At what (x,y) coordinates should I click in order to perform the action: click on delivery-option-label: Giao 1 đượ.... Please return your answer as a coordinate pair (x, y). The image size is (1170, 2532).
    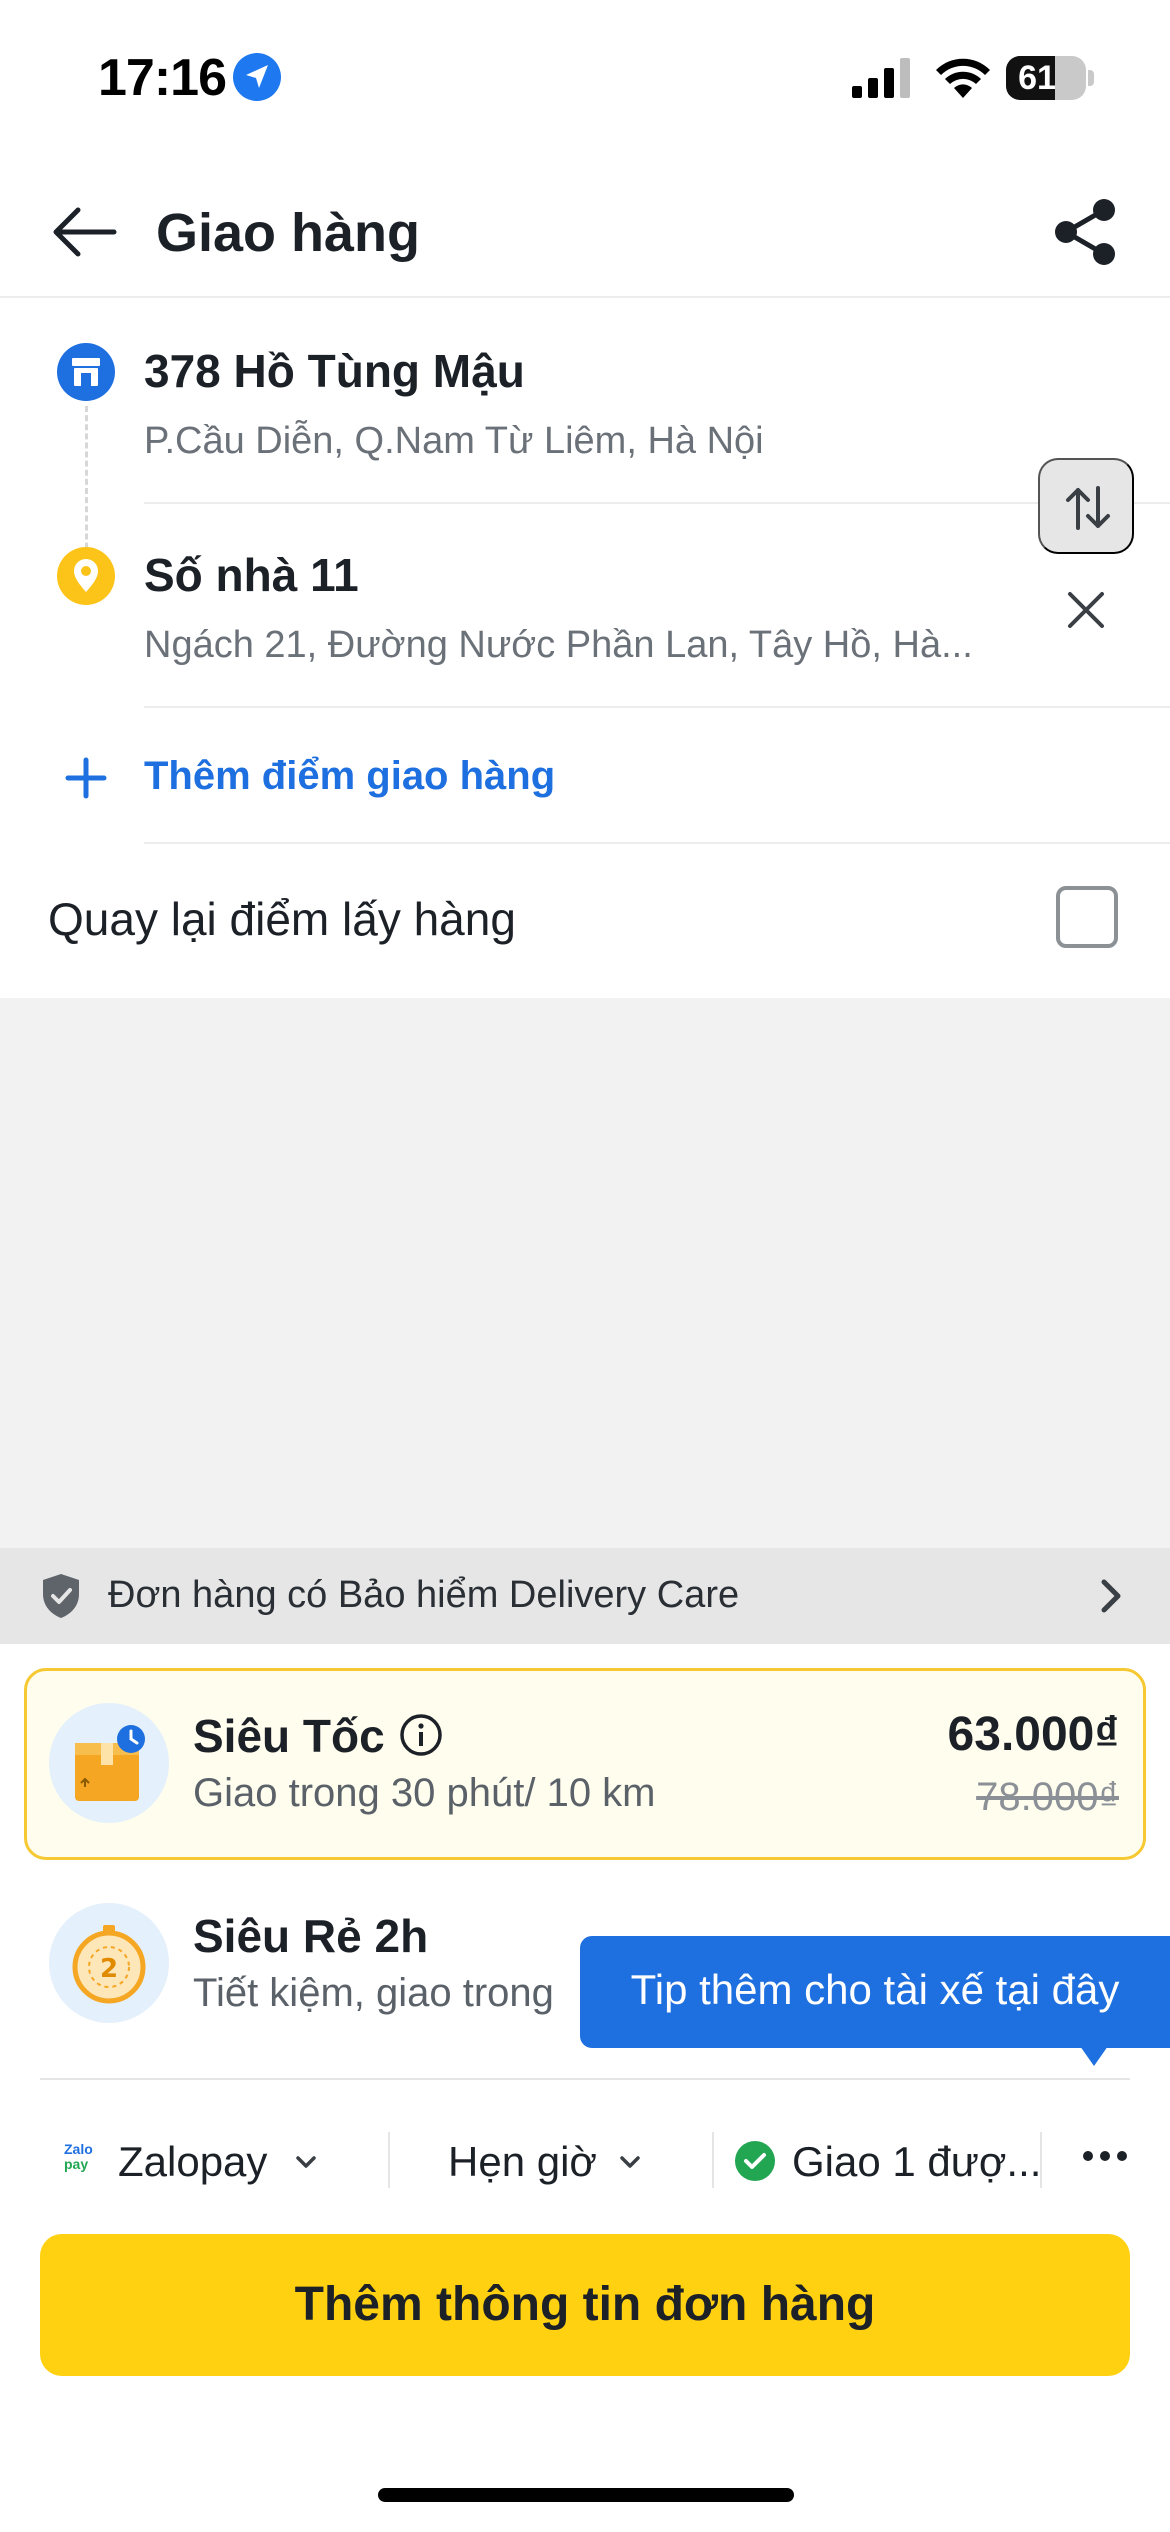
    Looking at the image, I should click on (917, 2161).